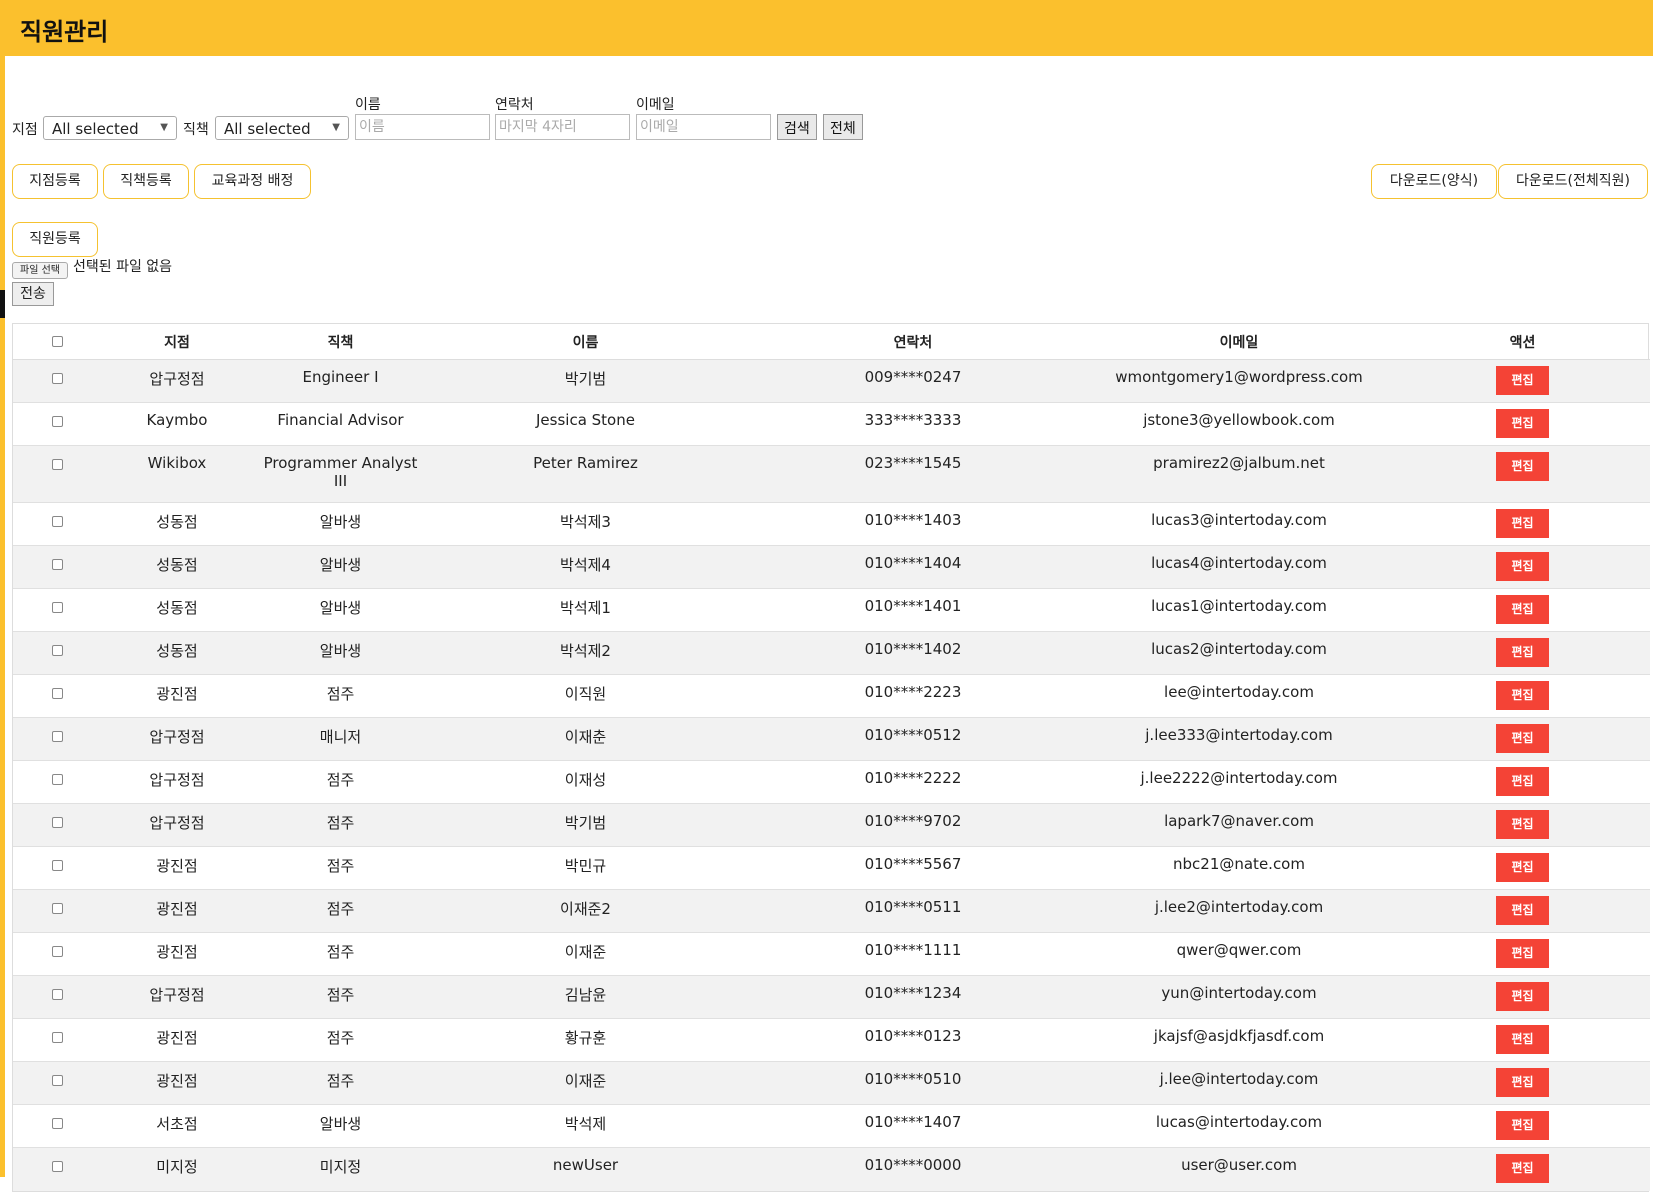  I want to click on cell-position: Programmer Analyst III, so click(340, 474).